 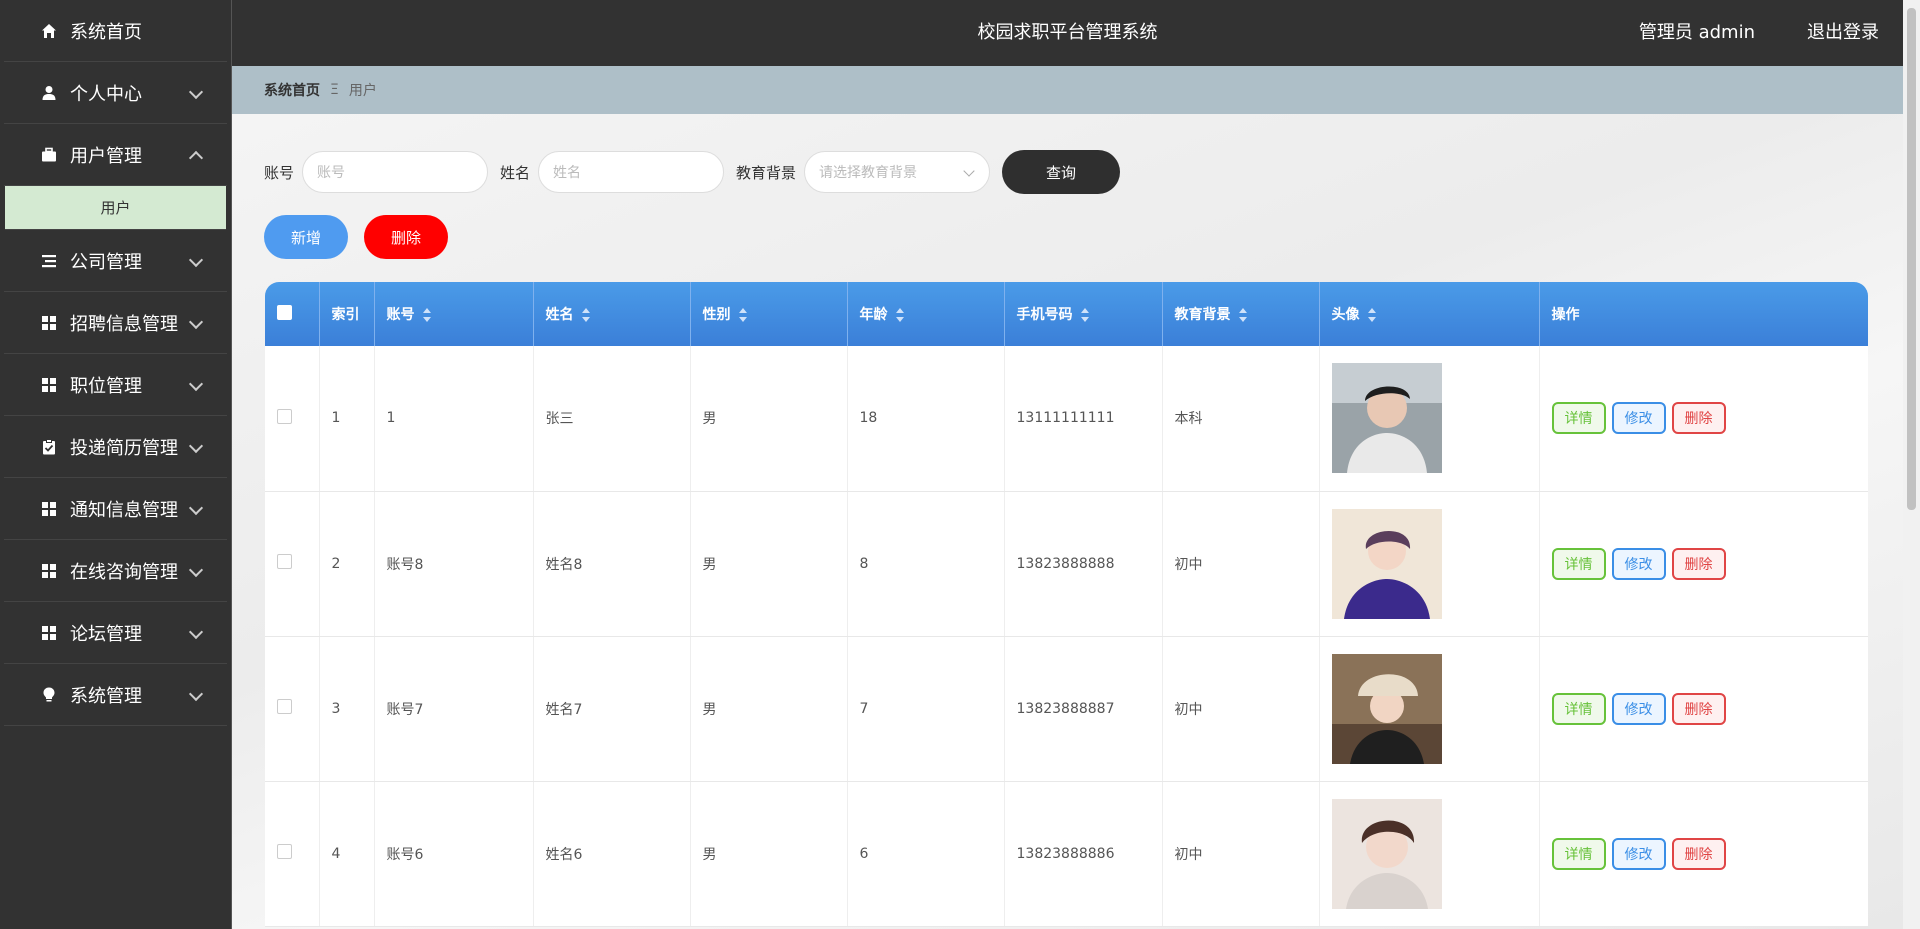 I want to click on sidebar-item-position: 职位管理, so click(x=115, y=385).